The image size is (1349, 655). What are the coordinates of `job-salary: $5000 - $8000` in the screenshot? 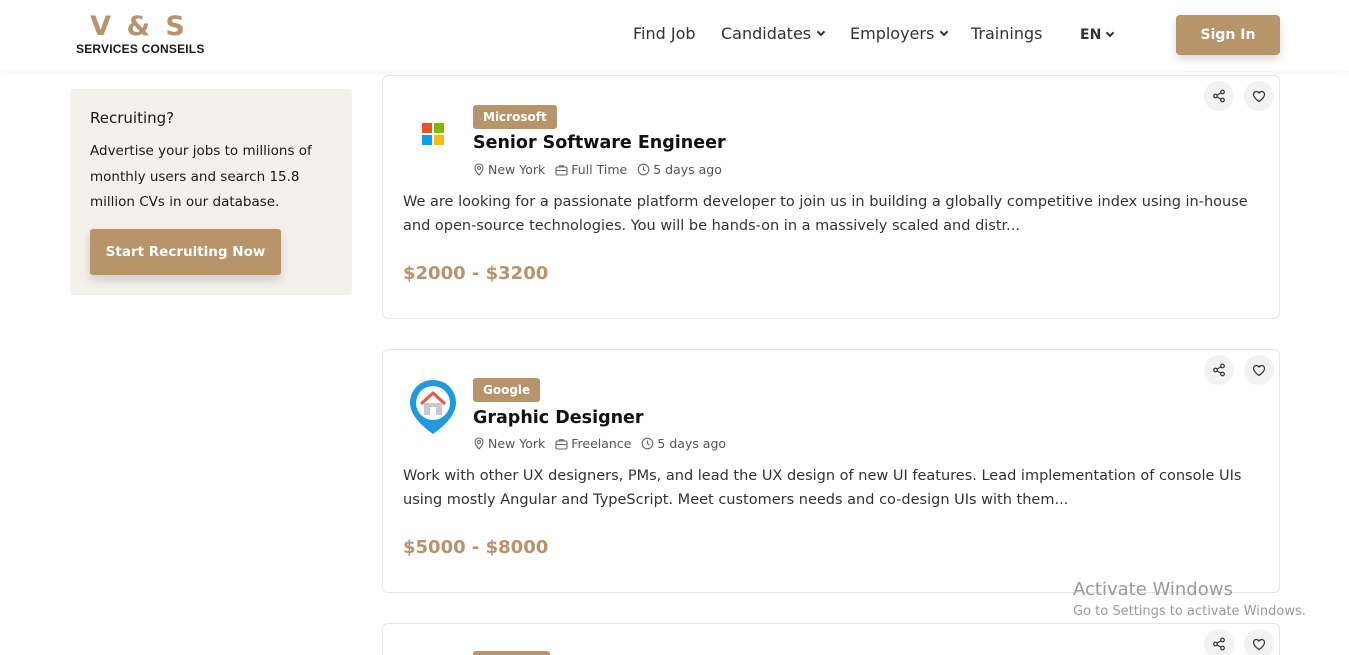 It's located at (476, 547).